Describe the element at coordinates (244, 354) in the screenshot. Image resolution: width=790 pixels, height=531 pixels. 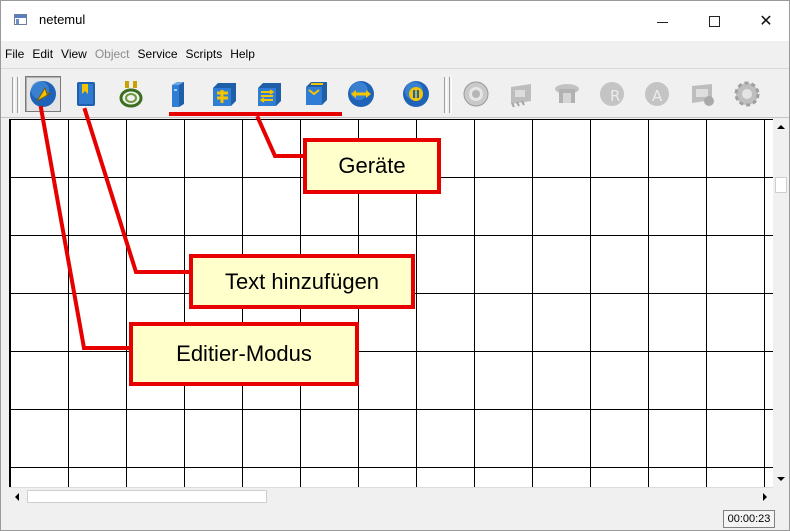
I see `annotation-edit-mode: Editier-Modus` at that location.